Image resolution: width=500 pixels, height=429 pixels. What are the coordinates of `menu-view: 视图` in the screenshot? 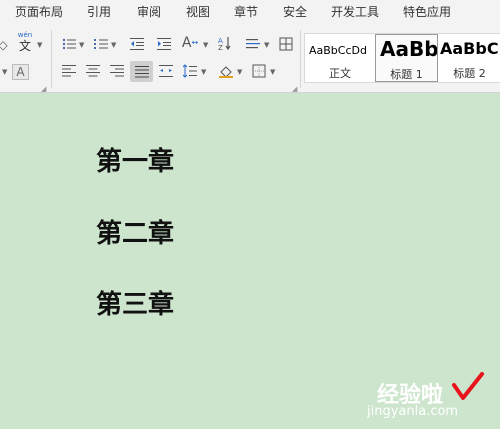 It's located at (198, 11).